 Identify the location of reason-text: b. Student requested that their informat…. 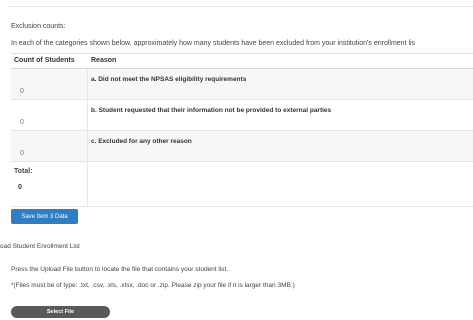
(211, 110).